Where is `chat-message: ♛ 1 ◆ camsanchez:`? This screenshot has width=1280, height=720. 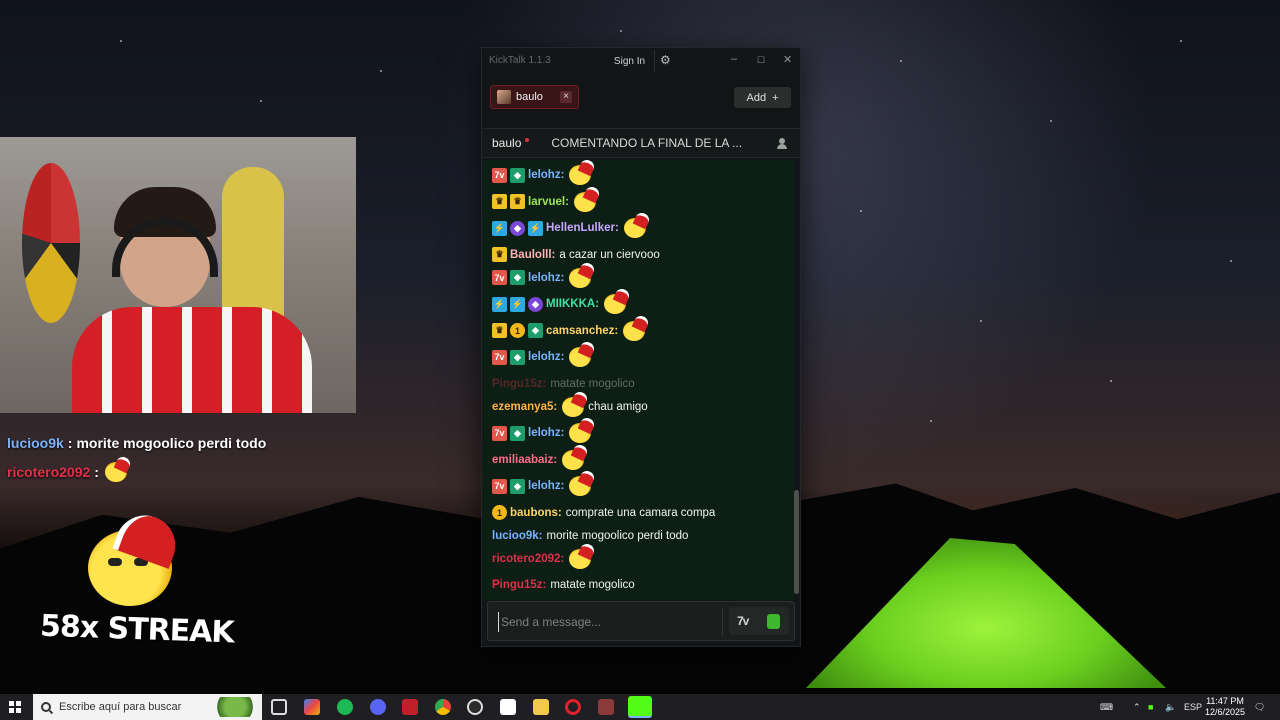
chat-message: ♛ 1 ◆ camsanchez: is located at coordinates (569, 331).